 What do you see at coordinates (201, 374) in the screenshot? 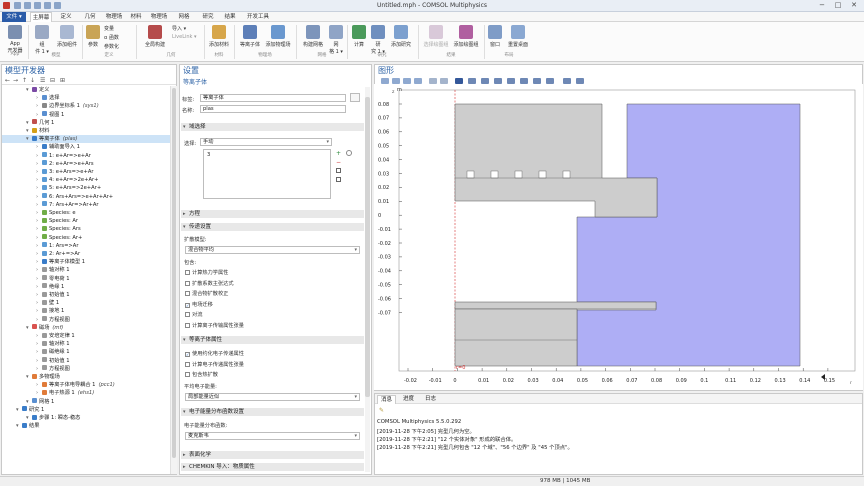
I see `checkbox-checks2-2: 包含热扩散` at bounding box center [201, 374].